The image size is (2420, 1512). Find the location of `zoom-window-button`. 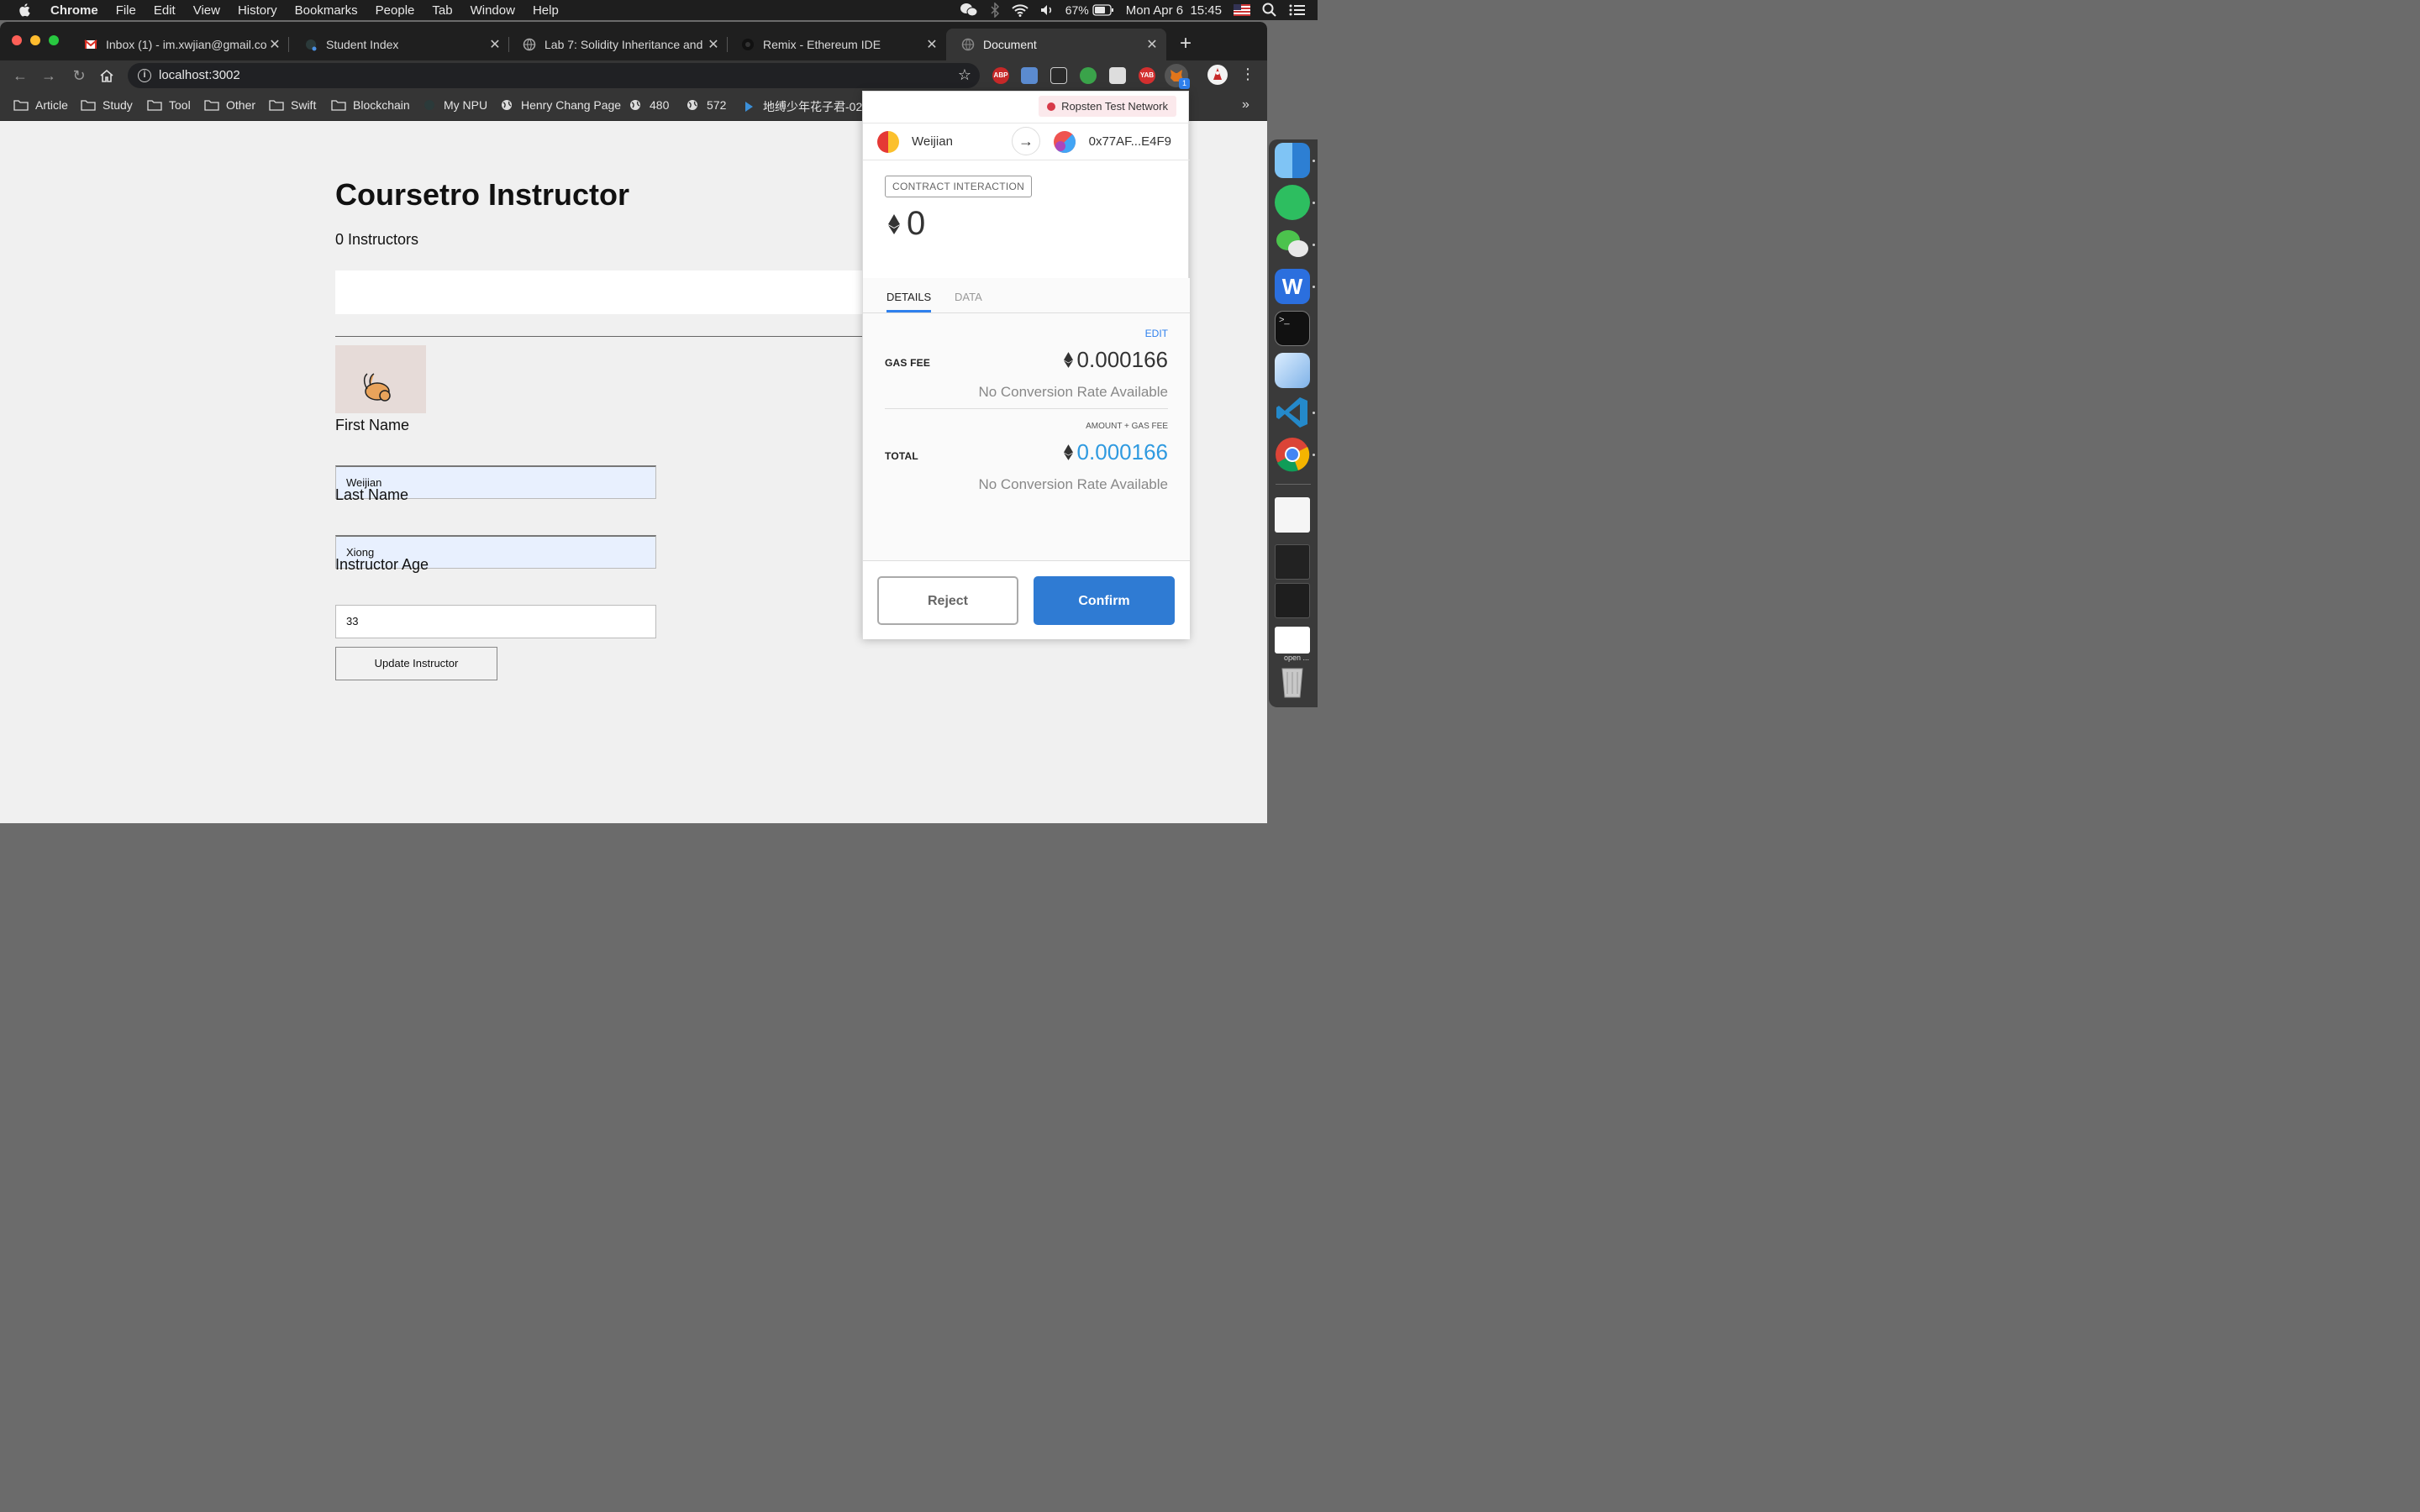

zoom-window-button is located at coordinates (54, 40).